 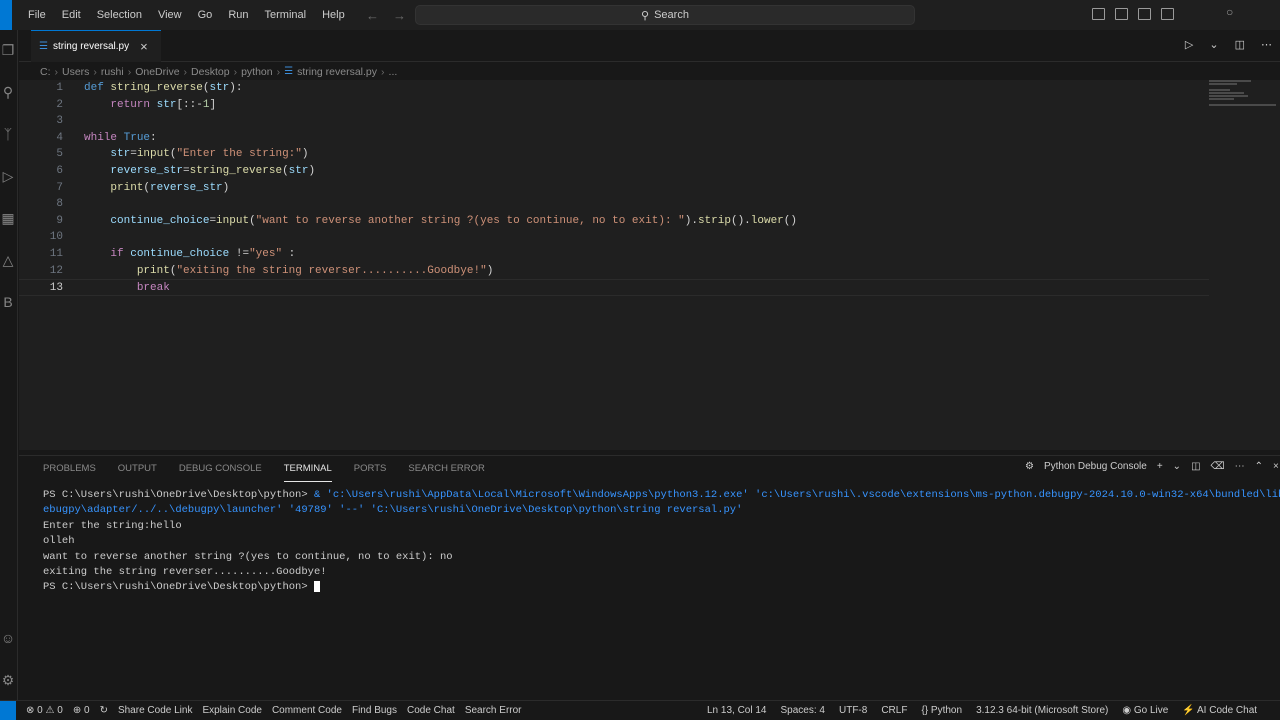 I want to click on code-line: 7 print(reverse_str), so click(x=614, y=188).